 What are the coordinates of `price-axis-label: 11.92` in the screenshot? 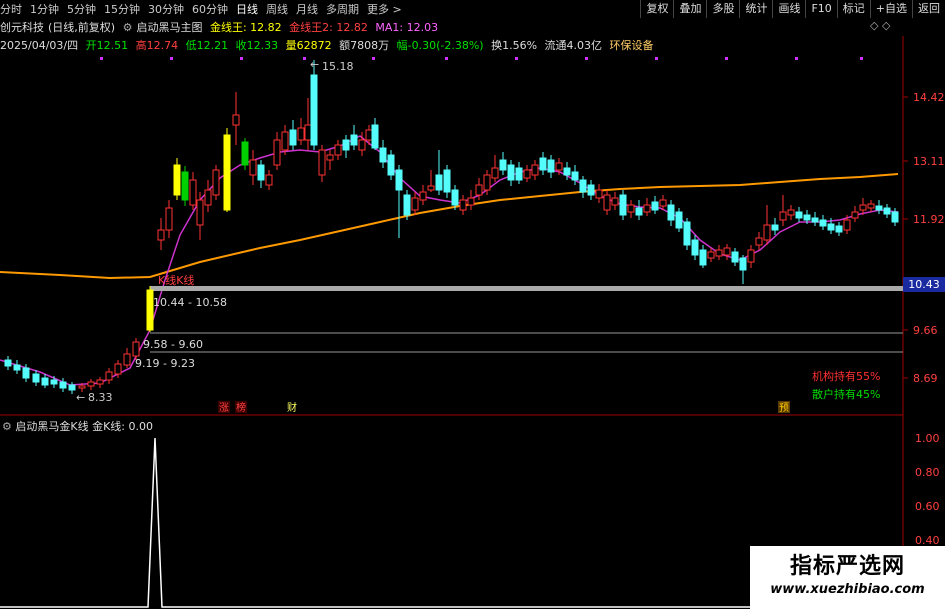 It's located at (929, 219).